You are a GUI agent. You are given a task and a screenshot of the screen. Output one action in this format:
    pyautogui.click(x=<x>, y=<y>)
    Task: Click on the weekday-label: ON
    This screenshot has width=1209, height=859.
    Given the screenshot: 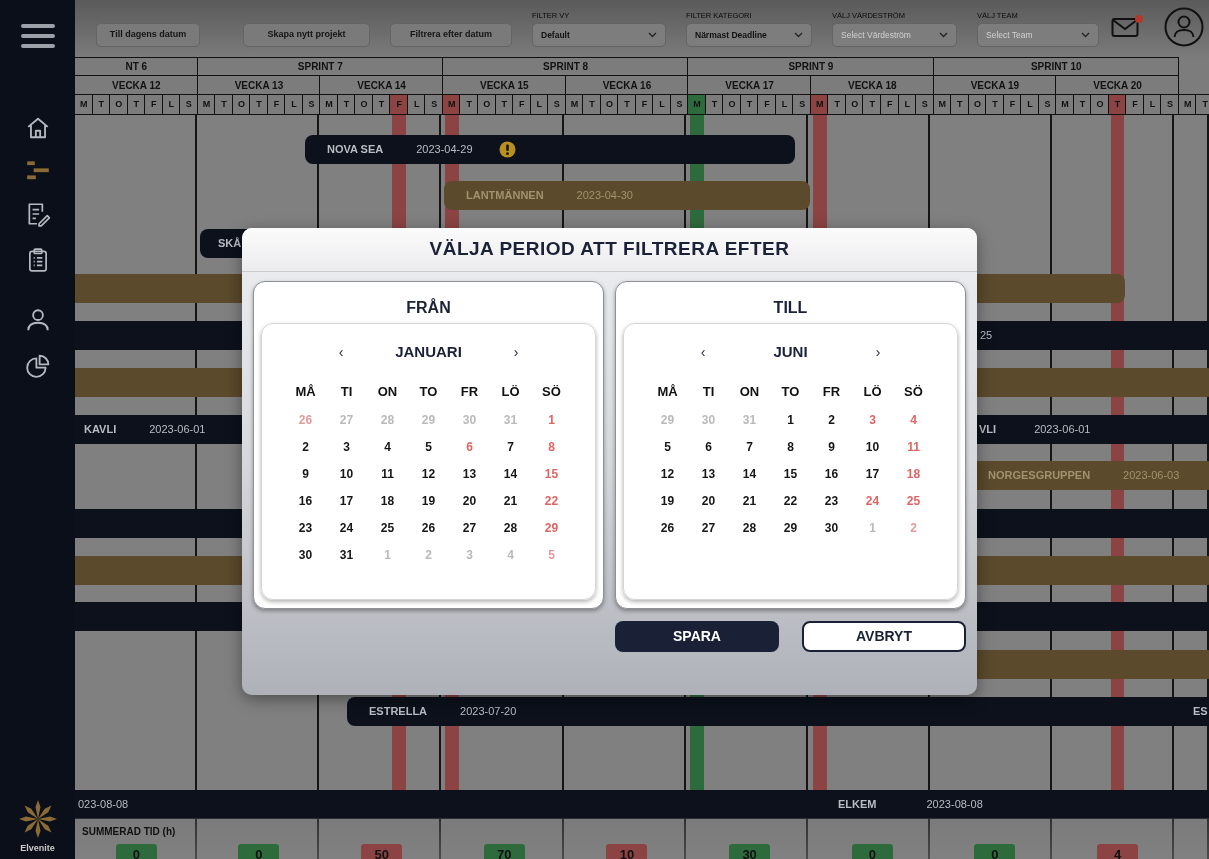 What is the action you would take?
    pyautogui.click(x=387, y=392)
    